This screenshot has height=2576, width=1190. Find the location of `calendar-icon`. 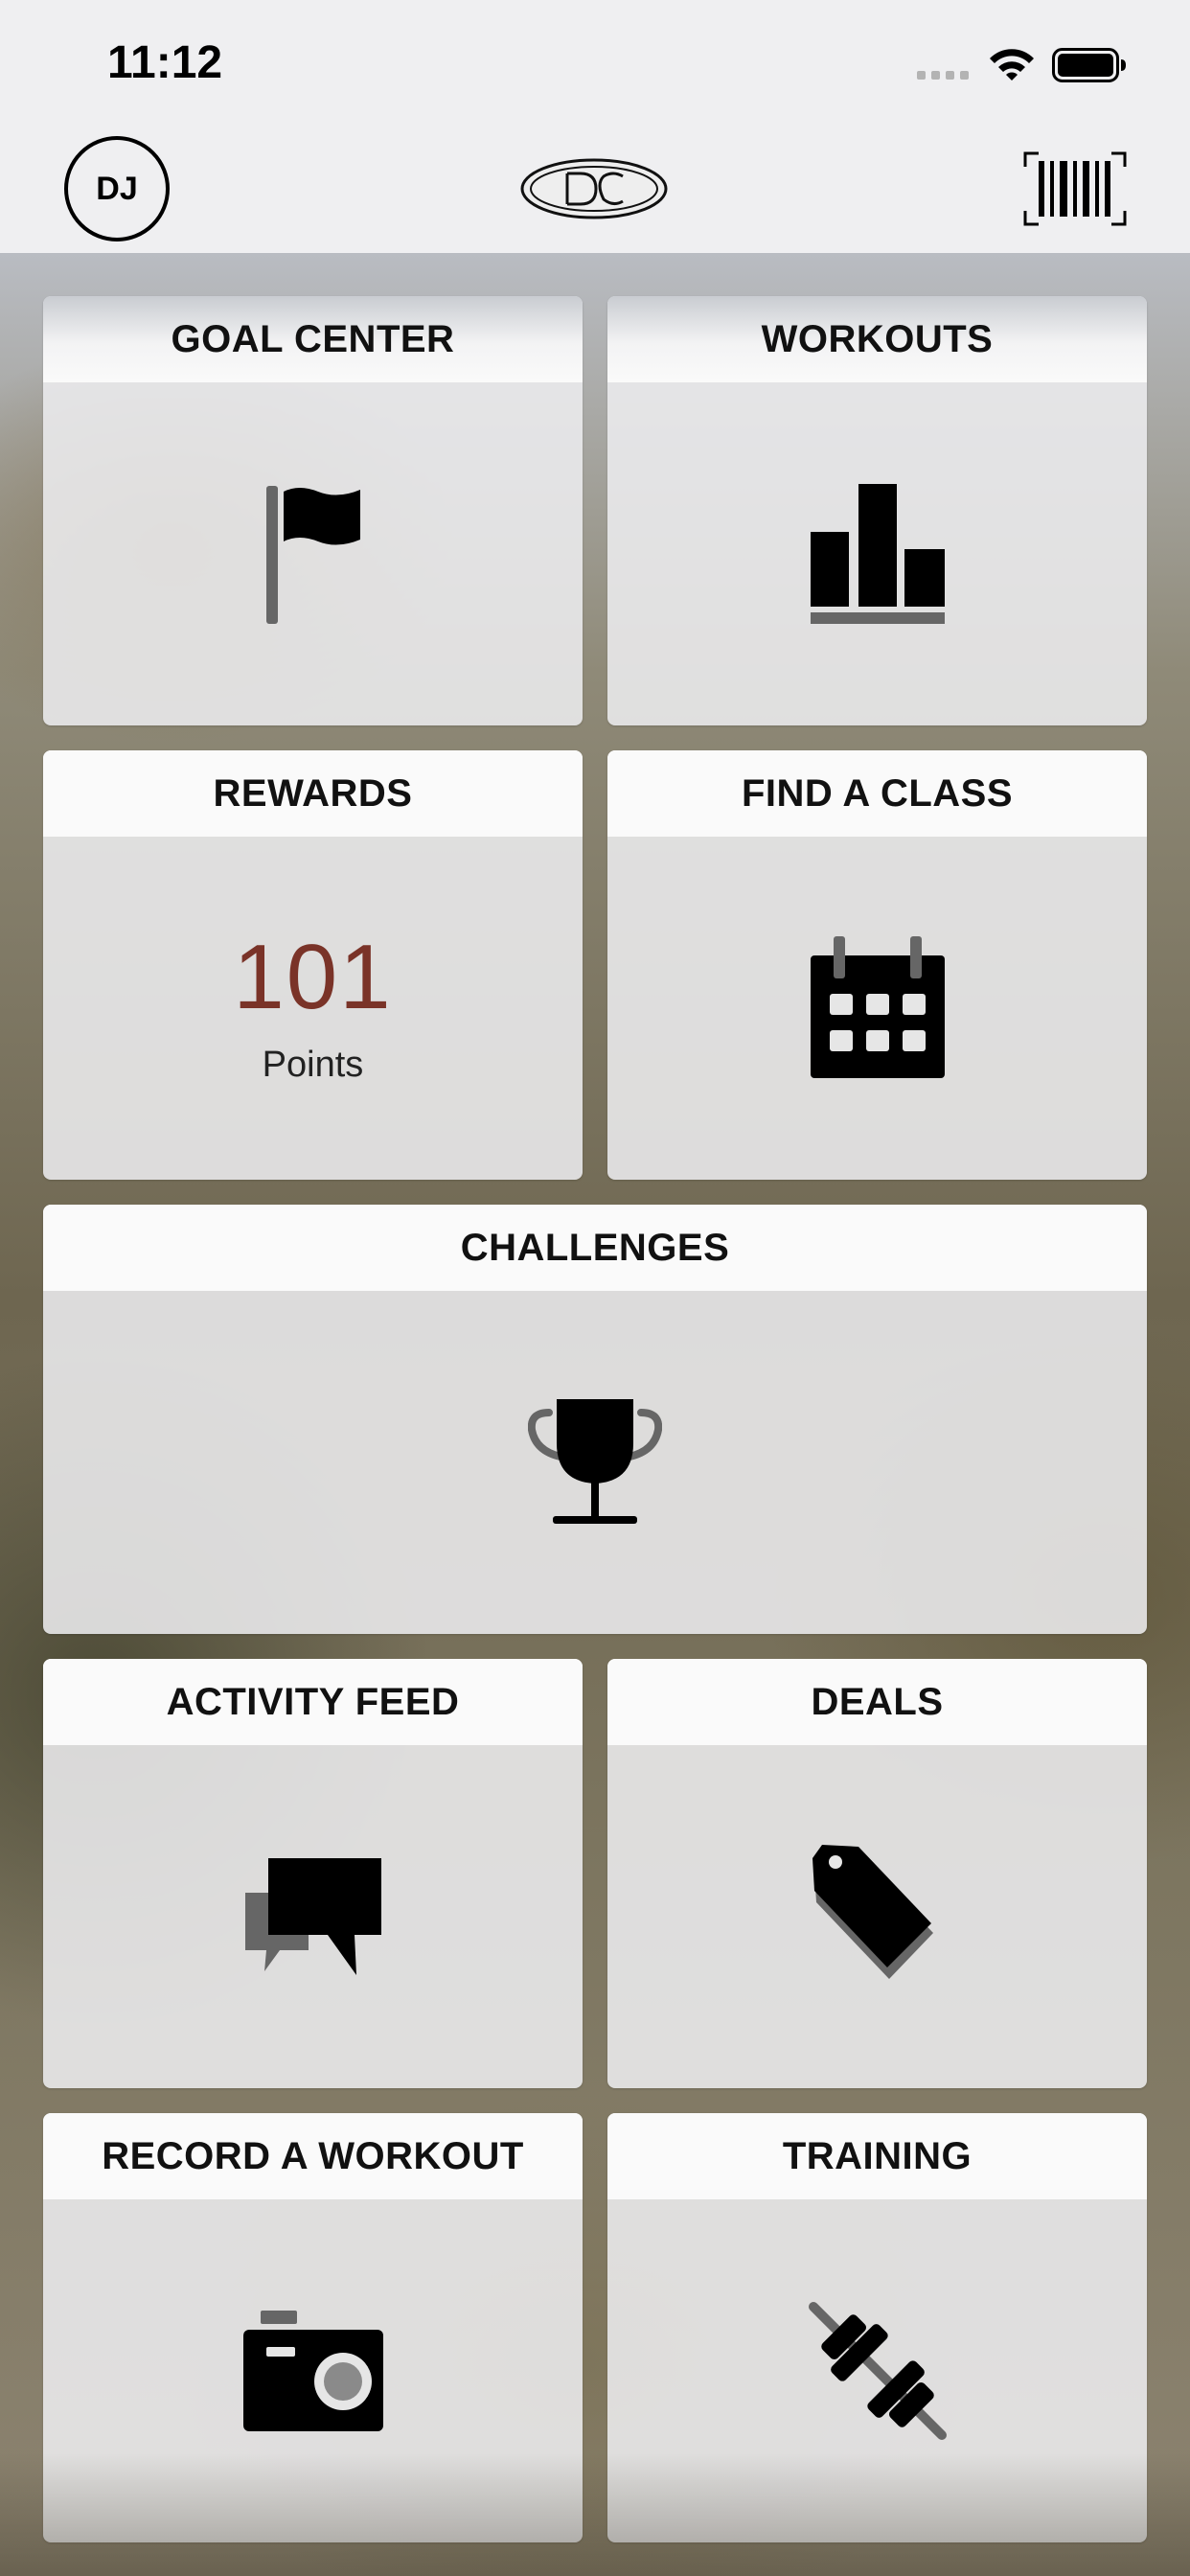

calendar-icon is located at coordinates (878, 1007).